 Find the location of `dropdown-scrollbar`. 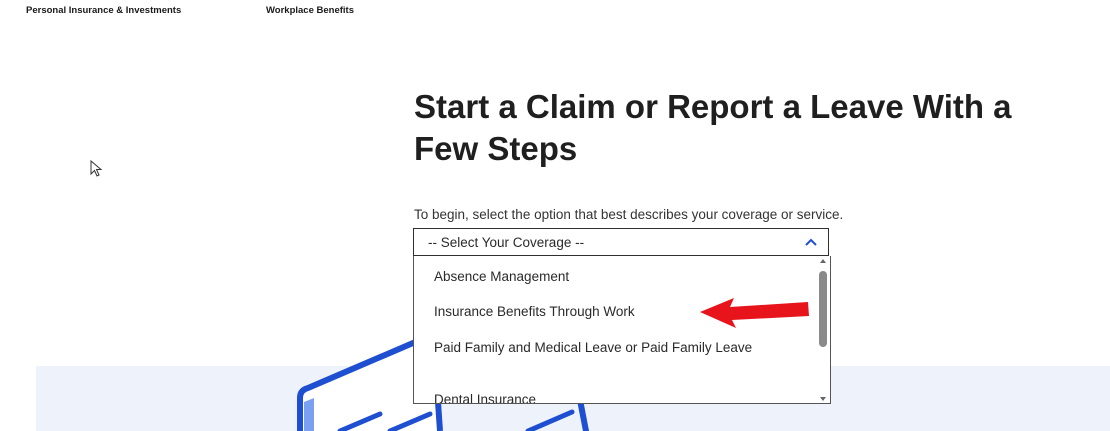

dropdown-scrollbar is located at coordinates (823, 329).